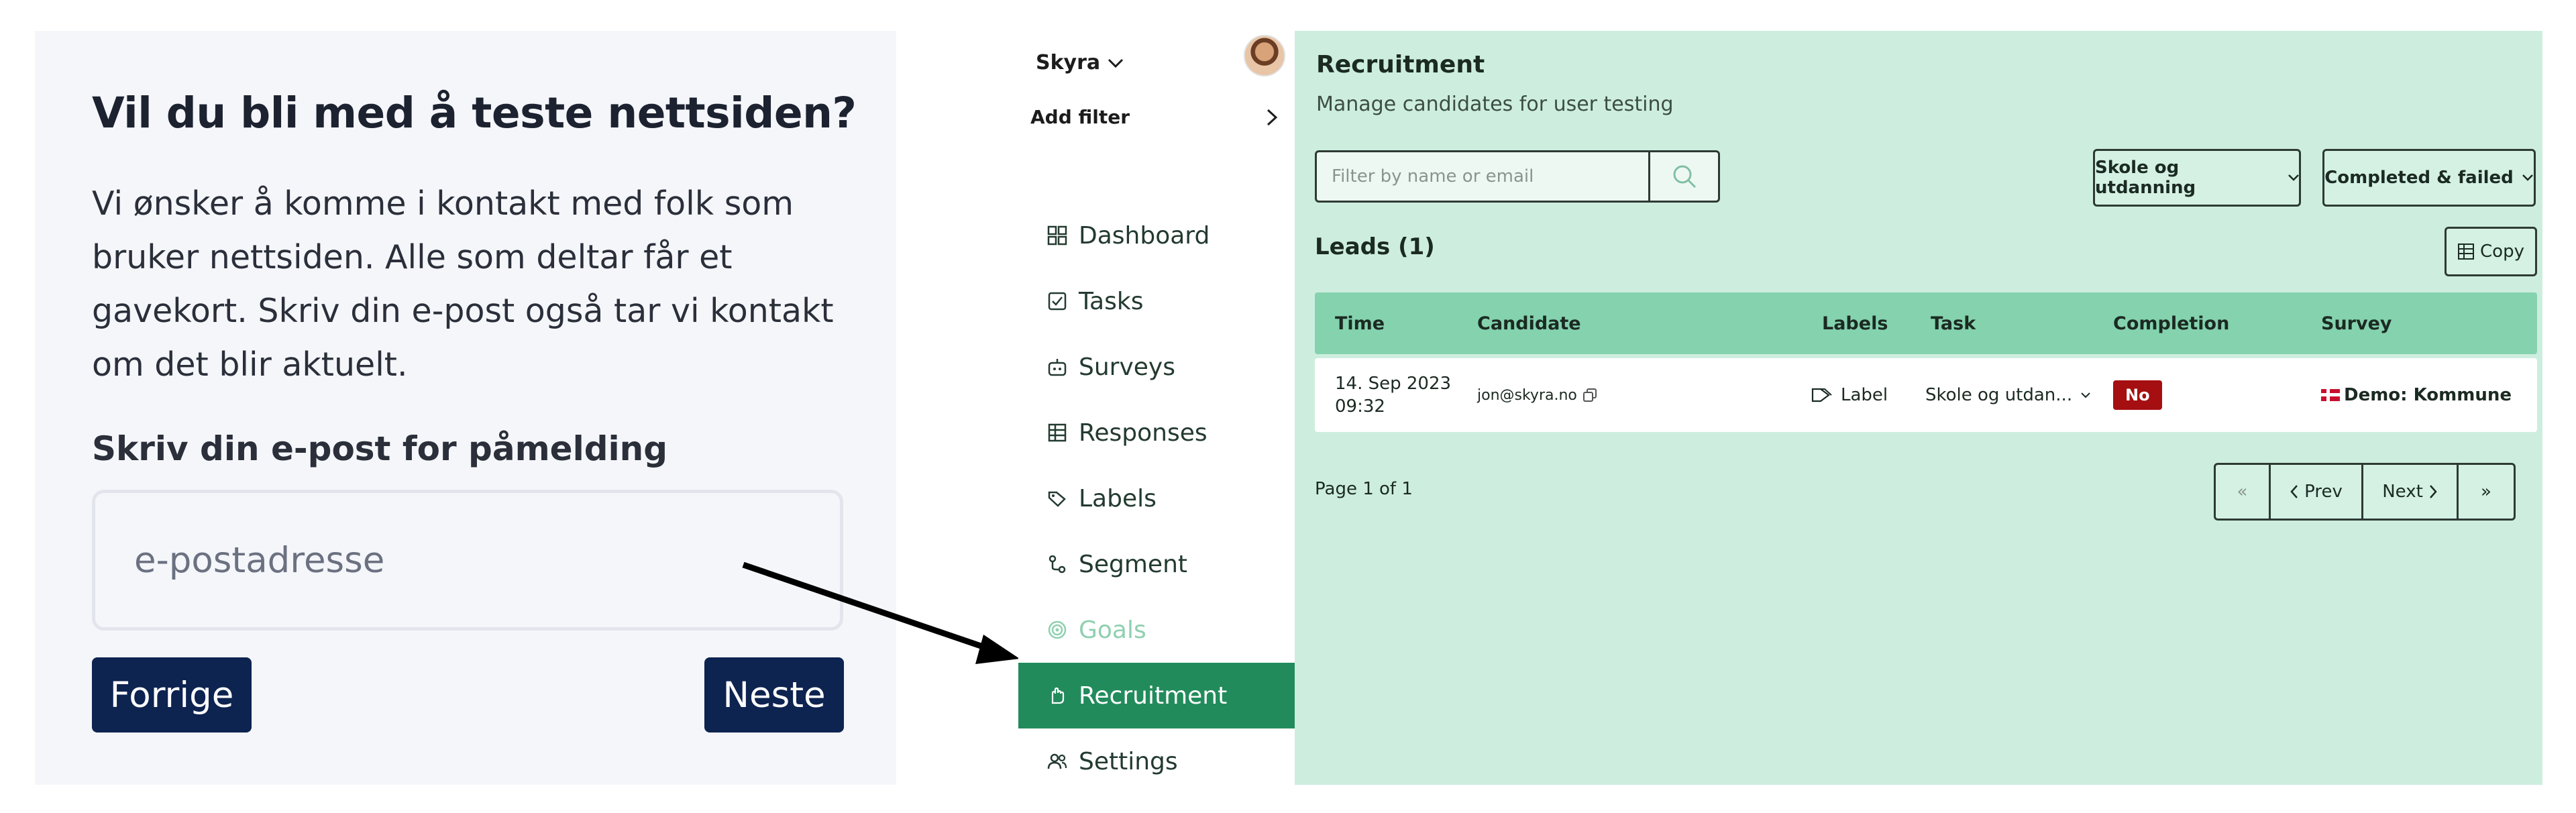 Image resolution: width=2576 pixels, height=813 pixels. I want to click on sidebar-item-goals: Goals, so click(1156, 630).